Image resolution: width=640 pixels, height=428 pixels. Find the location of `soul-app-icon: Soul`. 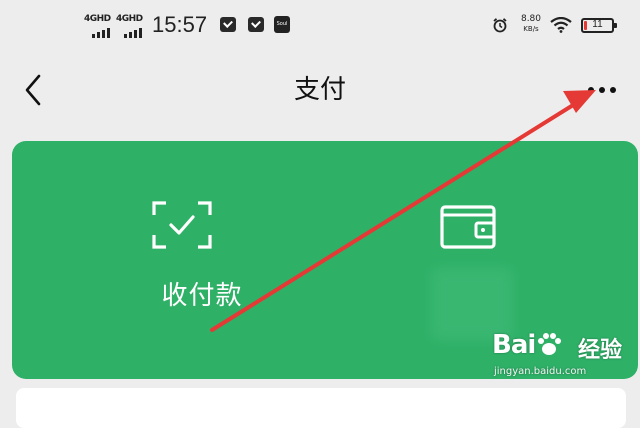

soul-app-icon: Soul is located at coordinates (282, 24).